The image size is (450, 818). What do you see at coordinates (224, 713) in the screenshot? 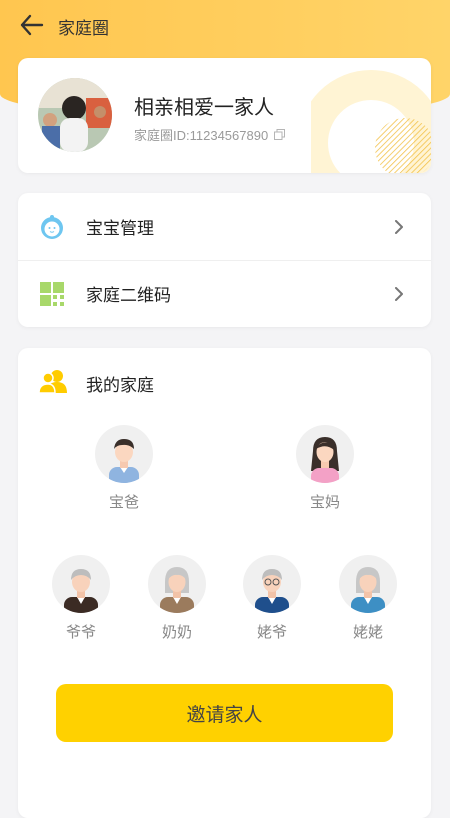
I see `invite-family-button: 邀请家人` at bounding box center [224, 713].